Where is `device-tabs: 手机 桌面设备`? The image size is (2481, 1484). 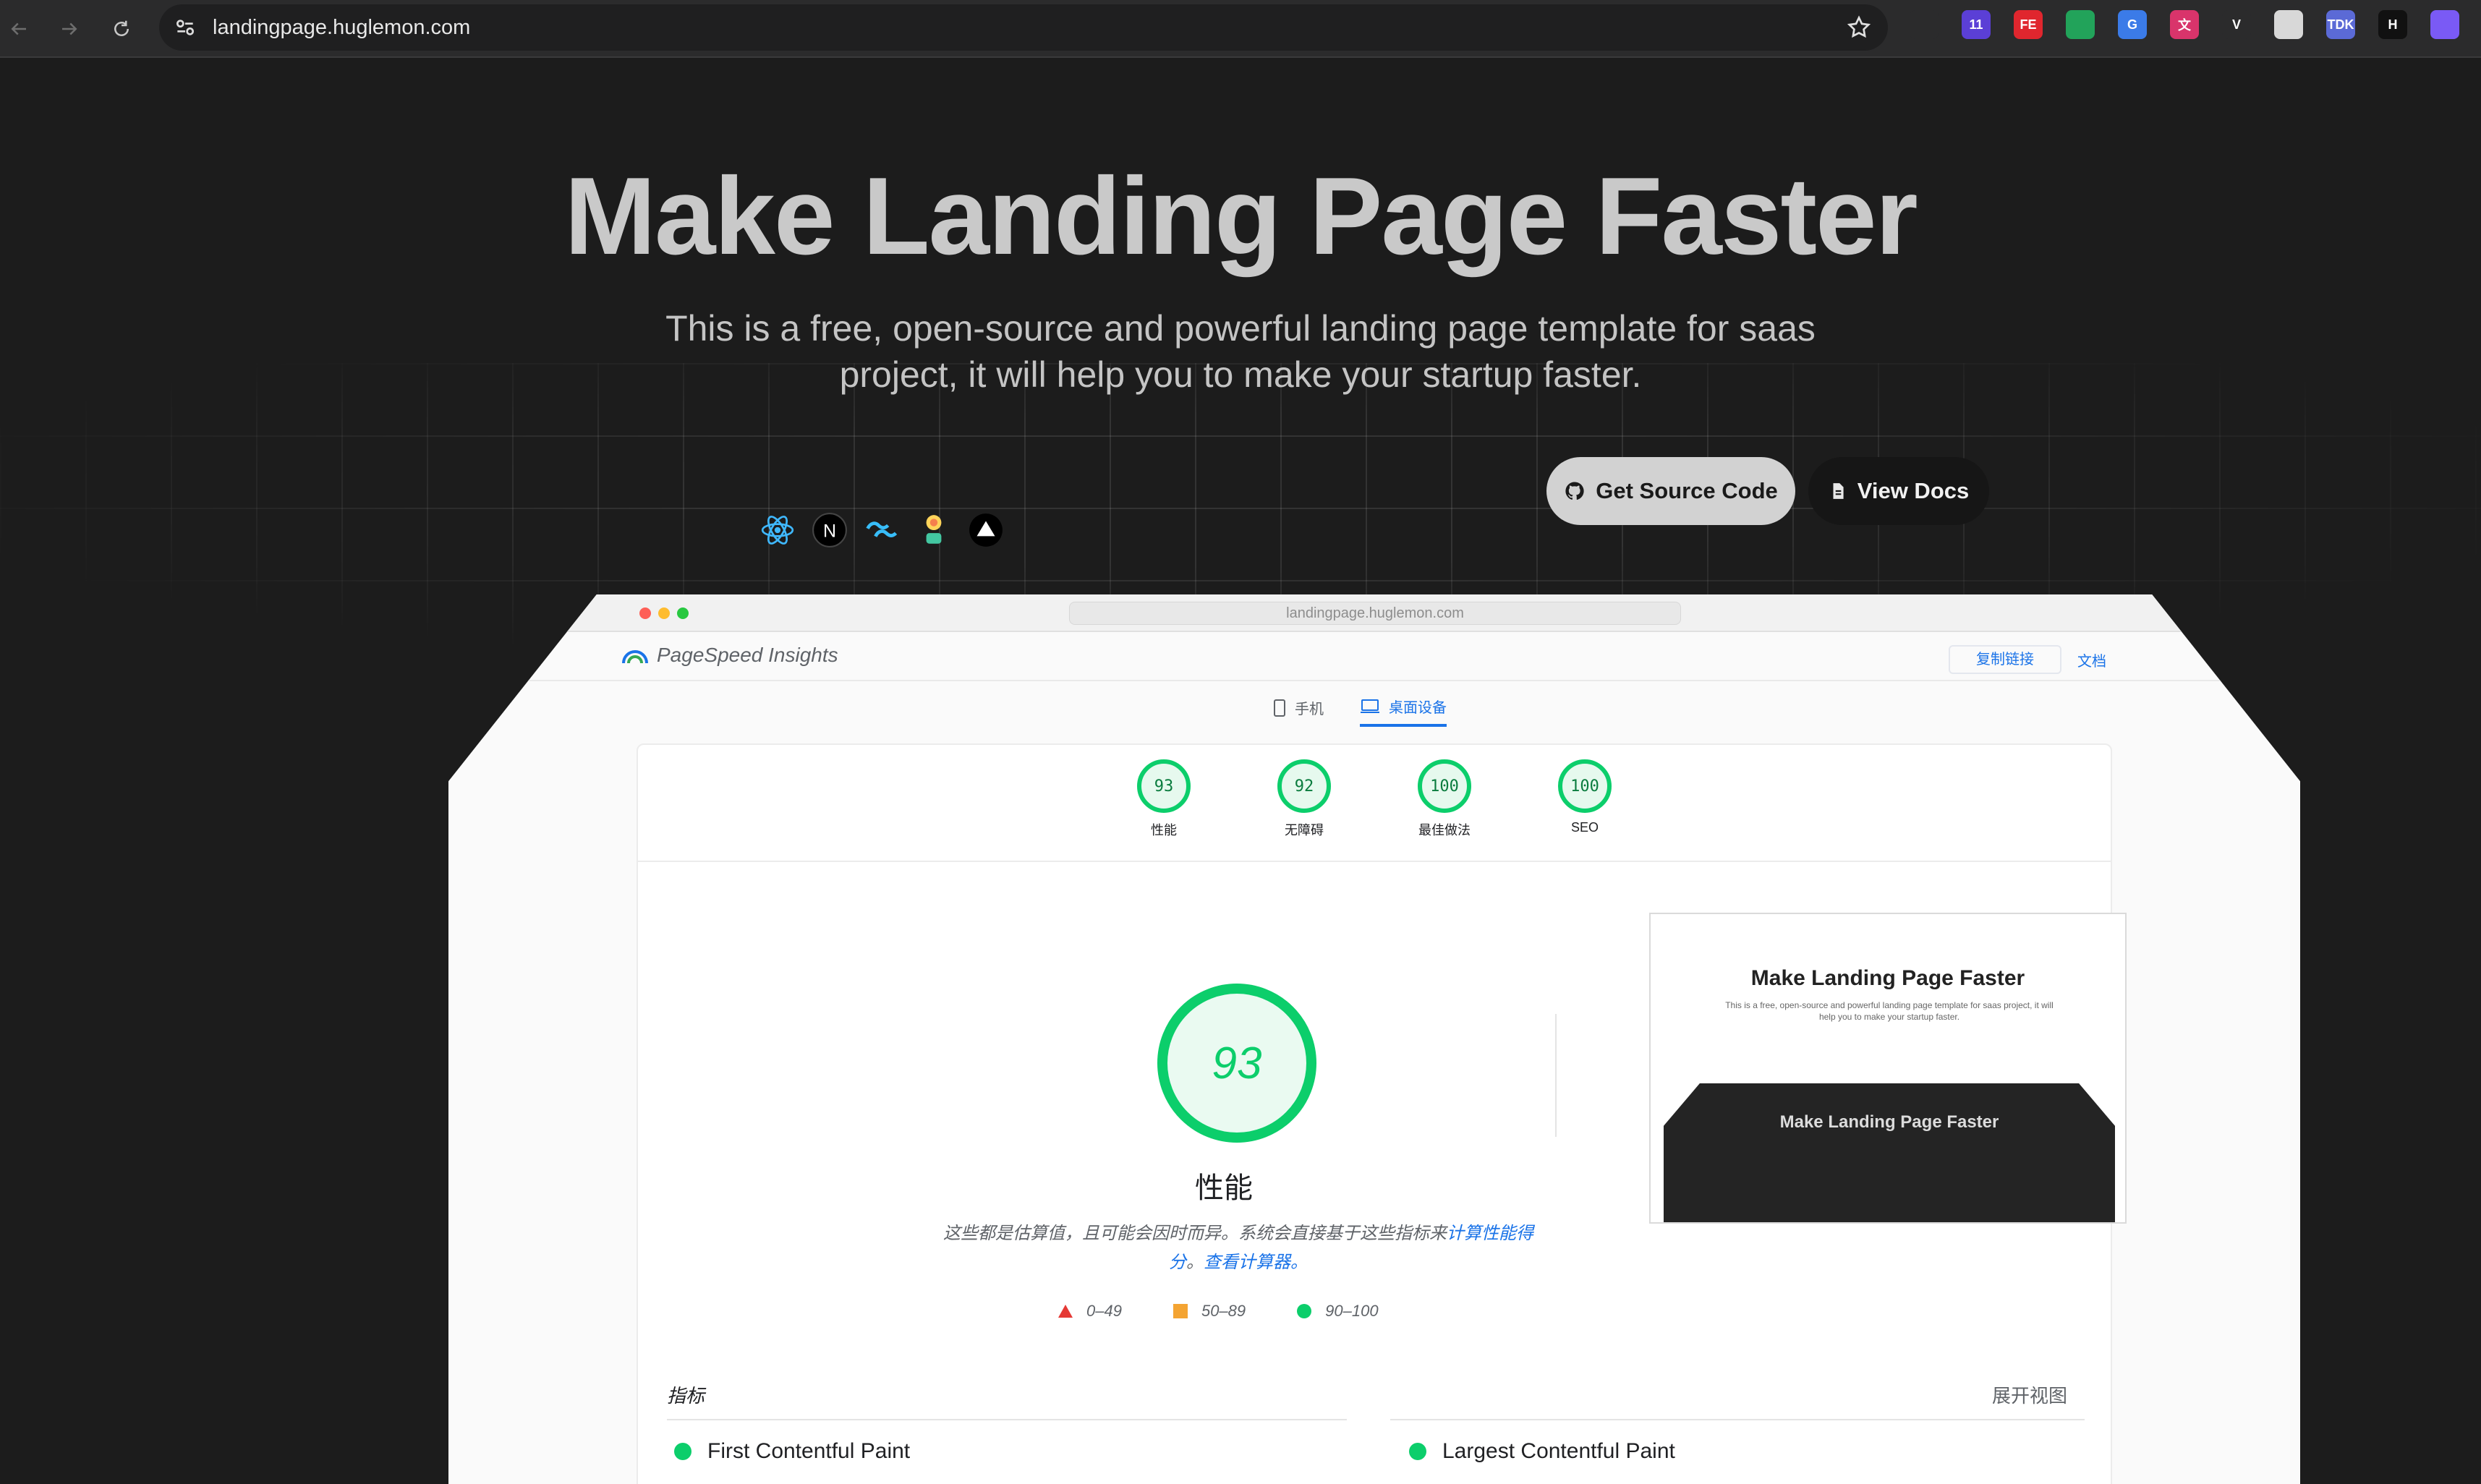 device-tabs: 手机 桌面设备 is located at coordinates (1360, 711).